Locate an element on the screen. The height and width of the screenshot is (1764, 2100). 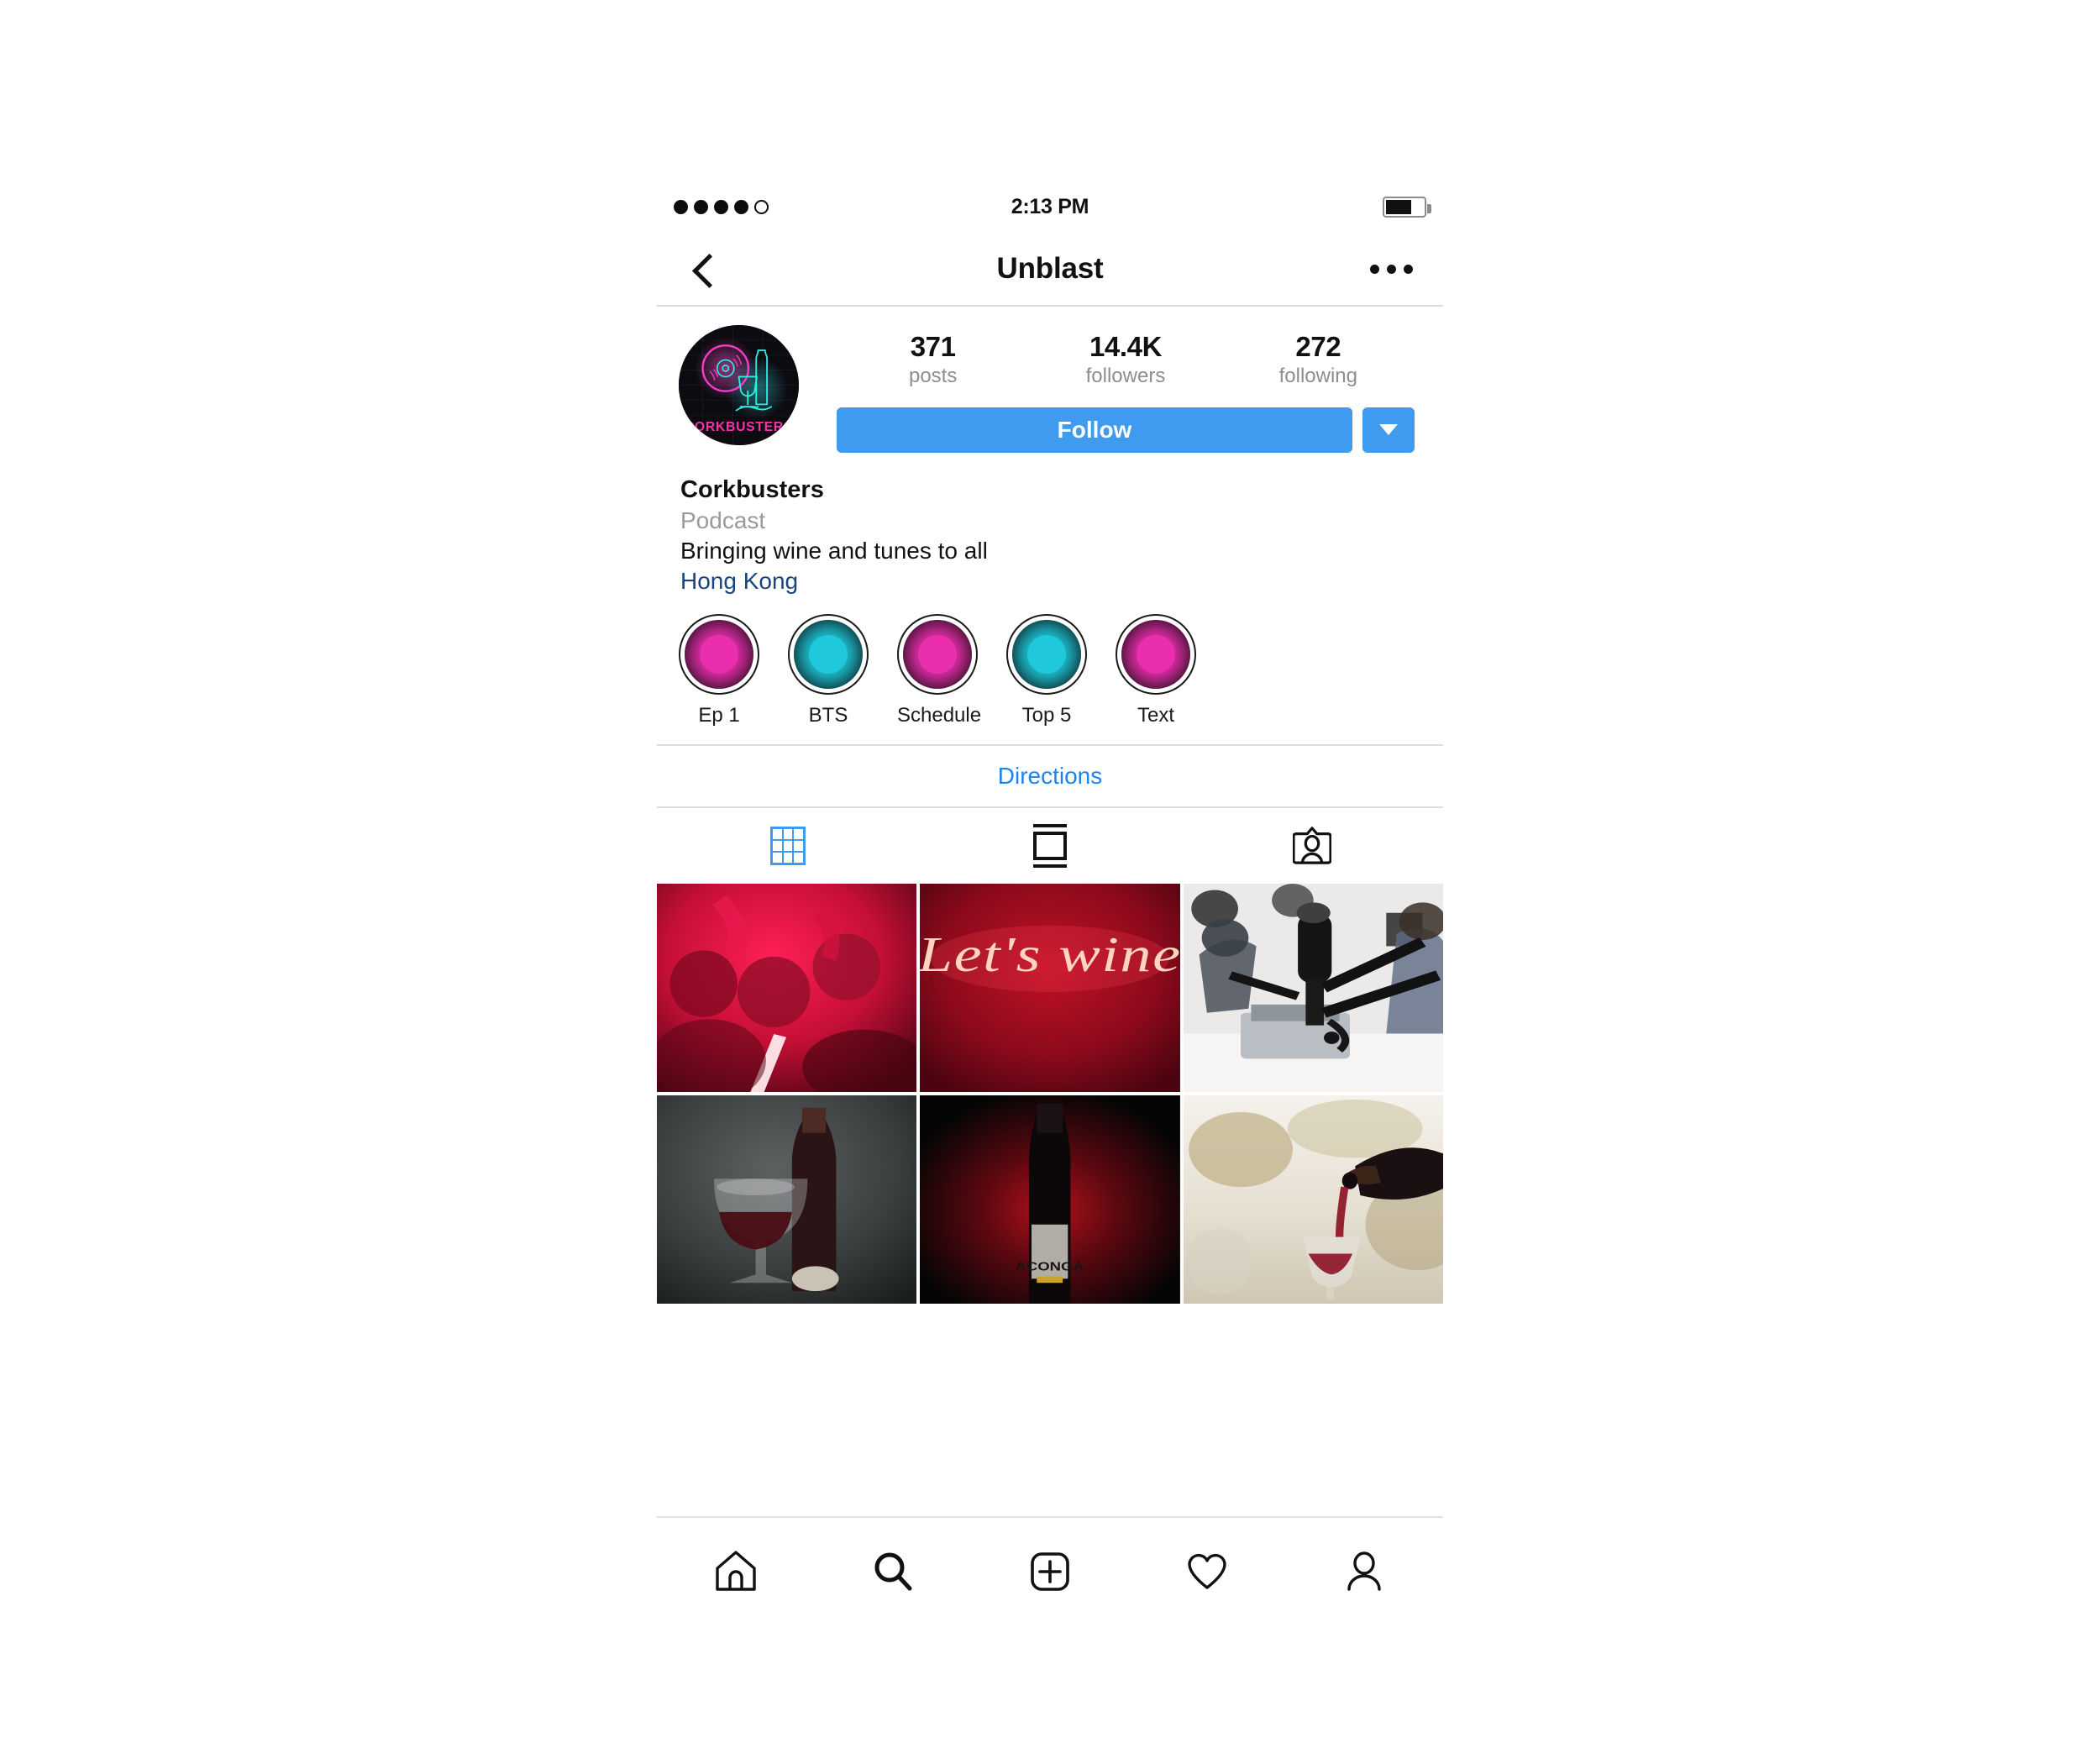
stat-following: 272 following is located at coordinates (1318, 360).